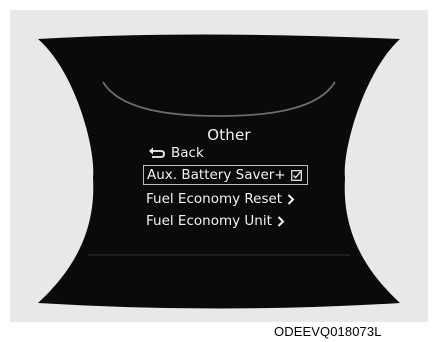 The width and height of the screenshot is (438, 342). What do you see at coordinates (157, 152) in the screenshot?
I see `back-arrow-icon` at bounding box center [157, 152].